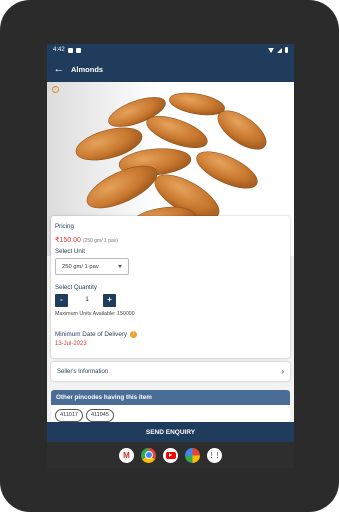 Image resolution: width=339 pixels, height=512 pixels. What do you see at coordinates (71, 344) in the screenshot?
I see `delivery-date: 13-Jul-2023` at bounding box center [71, 344].